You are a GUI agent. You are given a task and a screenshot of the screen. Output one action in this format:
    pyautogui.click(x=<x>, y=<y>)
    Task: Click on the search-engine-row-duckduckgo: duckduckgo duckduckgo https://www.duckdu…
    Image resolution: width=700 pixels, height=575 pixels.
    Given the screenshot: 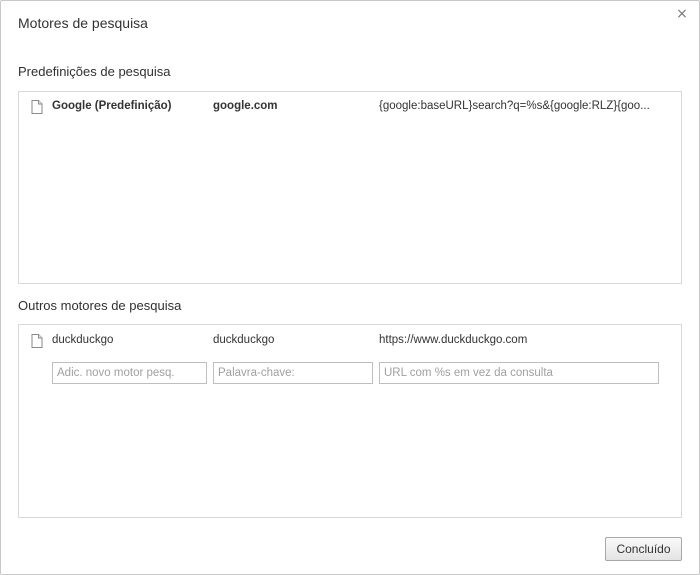 What is the action you would take?
    pyautogui.click(x=350, y=342)
    